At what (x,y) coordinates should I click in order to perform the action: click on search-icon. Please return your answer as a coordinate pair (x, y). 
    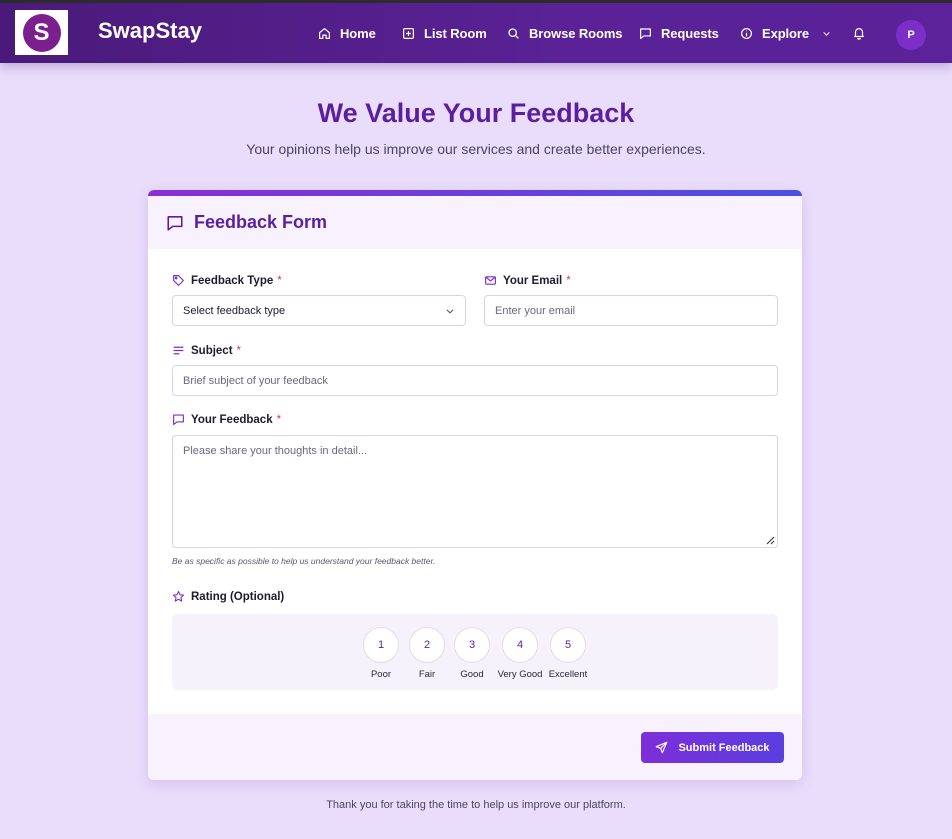
    Looking at the image, I should click on (513, 33).